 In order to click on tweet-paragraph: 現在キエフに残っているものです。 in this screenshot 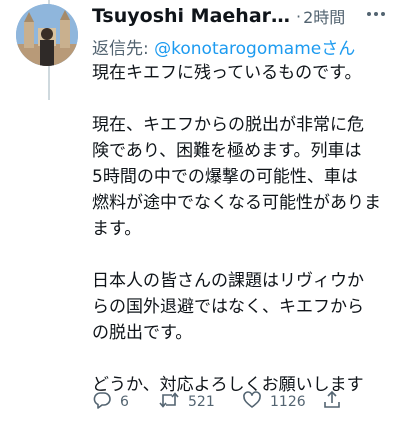, I will do `click(242, 73)`.